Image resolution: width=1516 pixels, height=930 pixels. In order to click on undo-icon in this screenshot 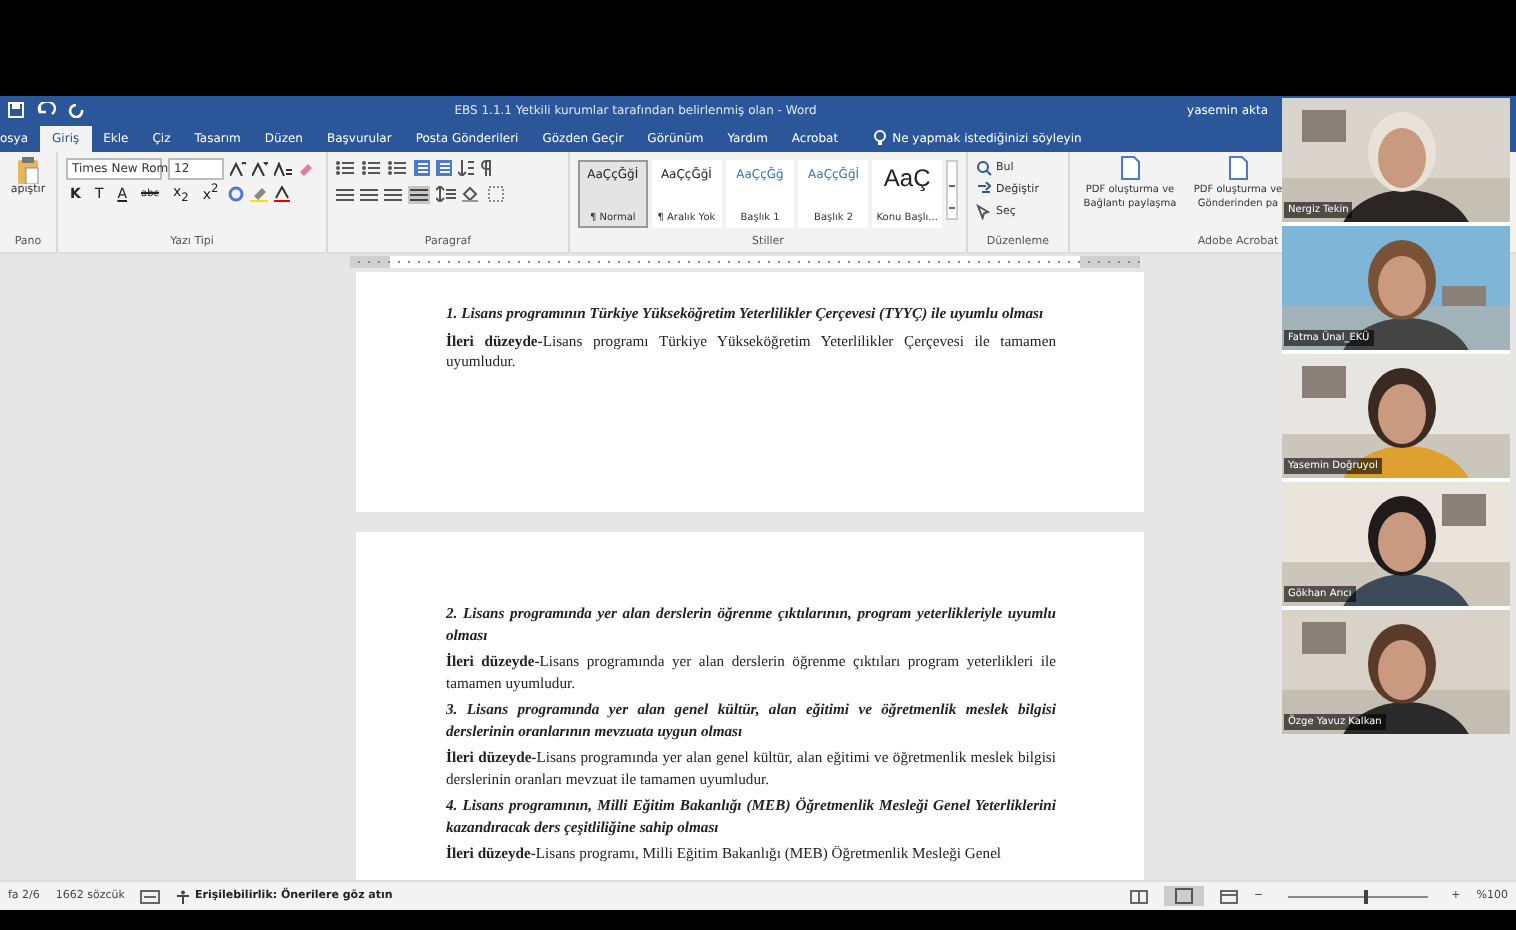, I will do `click(46, 110)`.